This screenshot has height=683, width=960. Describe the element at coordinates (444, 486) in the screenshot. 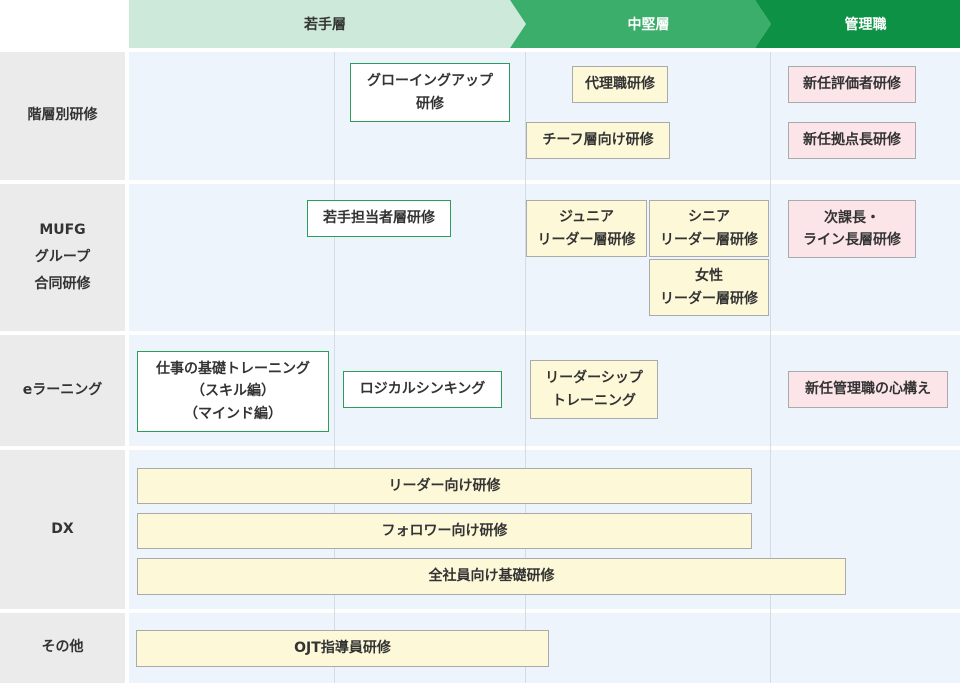

I see `program-dx-leader: リーダー向け研修` at that location.